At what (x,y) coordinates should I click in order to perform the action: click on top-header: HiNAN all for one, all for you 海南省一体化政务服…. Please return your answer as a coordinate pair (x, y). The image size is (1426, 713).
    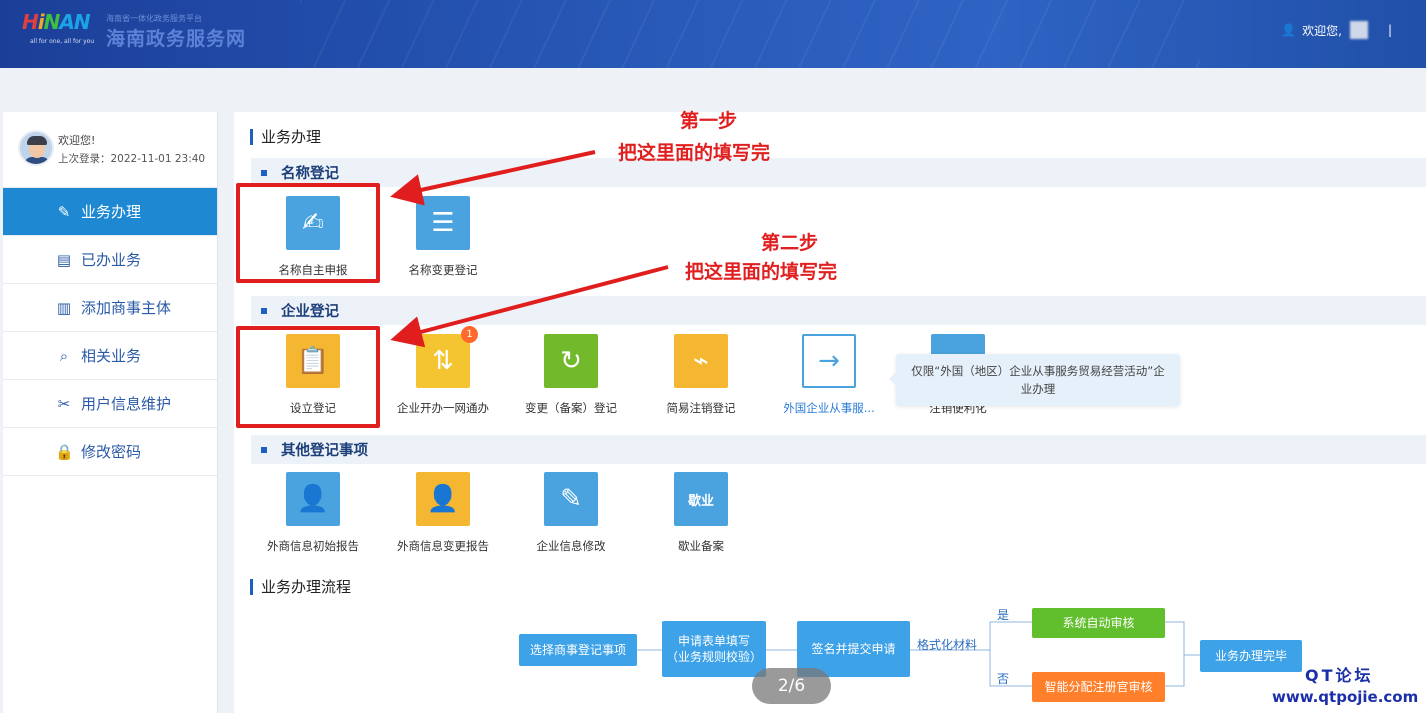
    Looking at the image, I should click on (713, 34).